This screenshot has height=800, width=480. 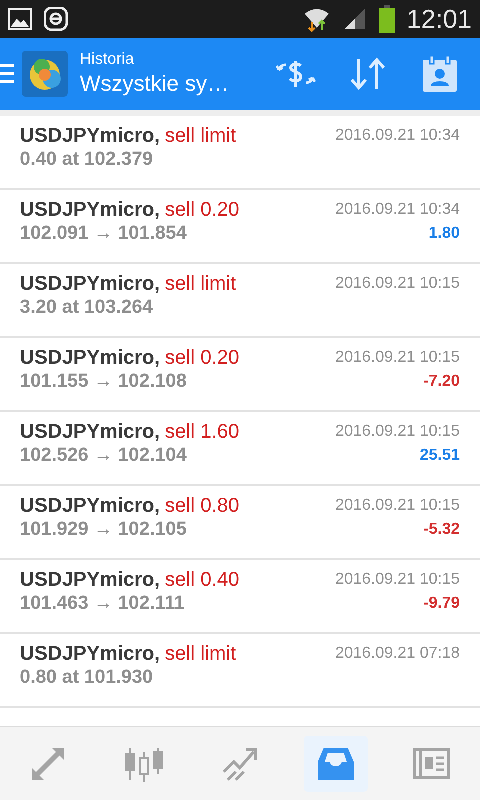 I want to click on history-row: USDJPYmicro, sell 0.20 101.155 → 102.108 2016.09.21 10:15 -7.20, so click(x=240, y=375).